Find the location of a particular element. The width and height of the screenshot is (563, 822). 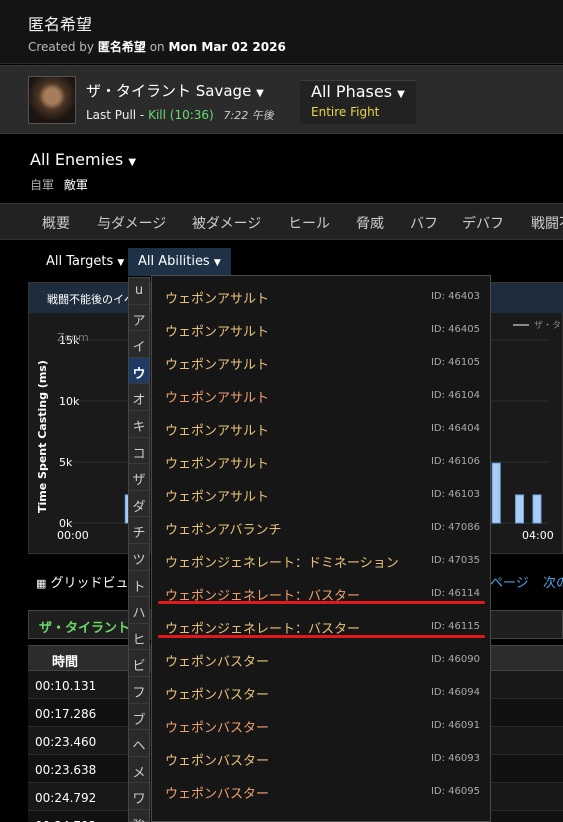

abilities-label: All Abilities is located at coordinates (174, 261).